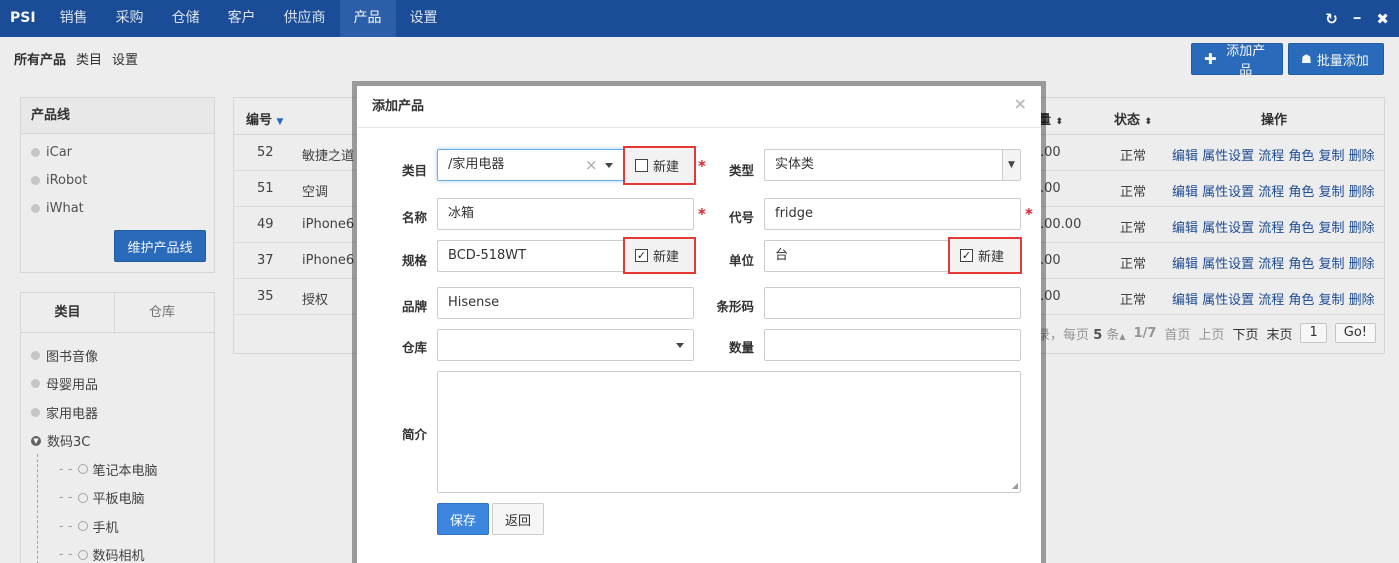 The width and height of the screenshot is (1399, 563). What do you see at coordinates (414, 170) in the screenshot?
I see `category-label: 类目` at bounding box center [414, 170].